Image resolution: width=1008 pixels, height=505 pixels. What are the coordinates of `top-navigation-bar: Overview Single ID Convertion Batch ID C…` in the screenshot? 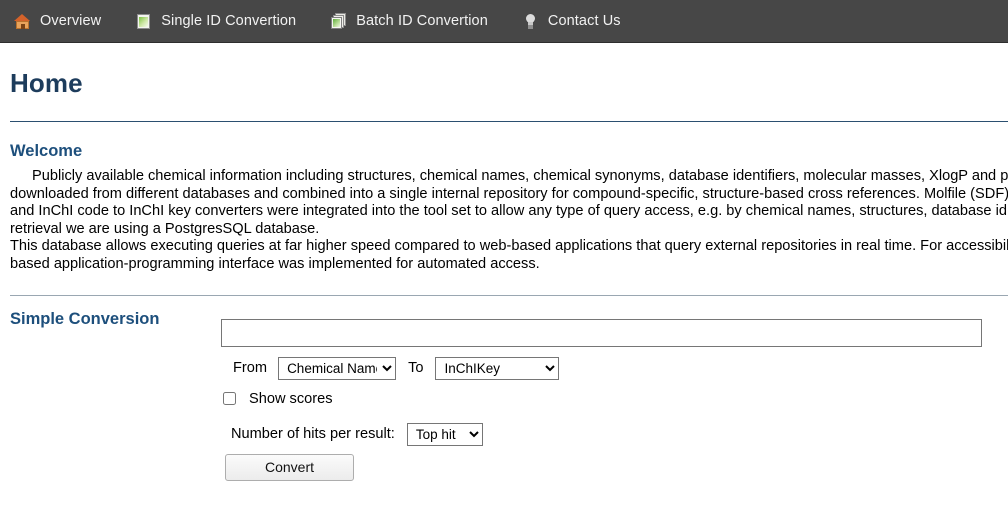 It's located at (504, 21).